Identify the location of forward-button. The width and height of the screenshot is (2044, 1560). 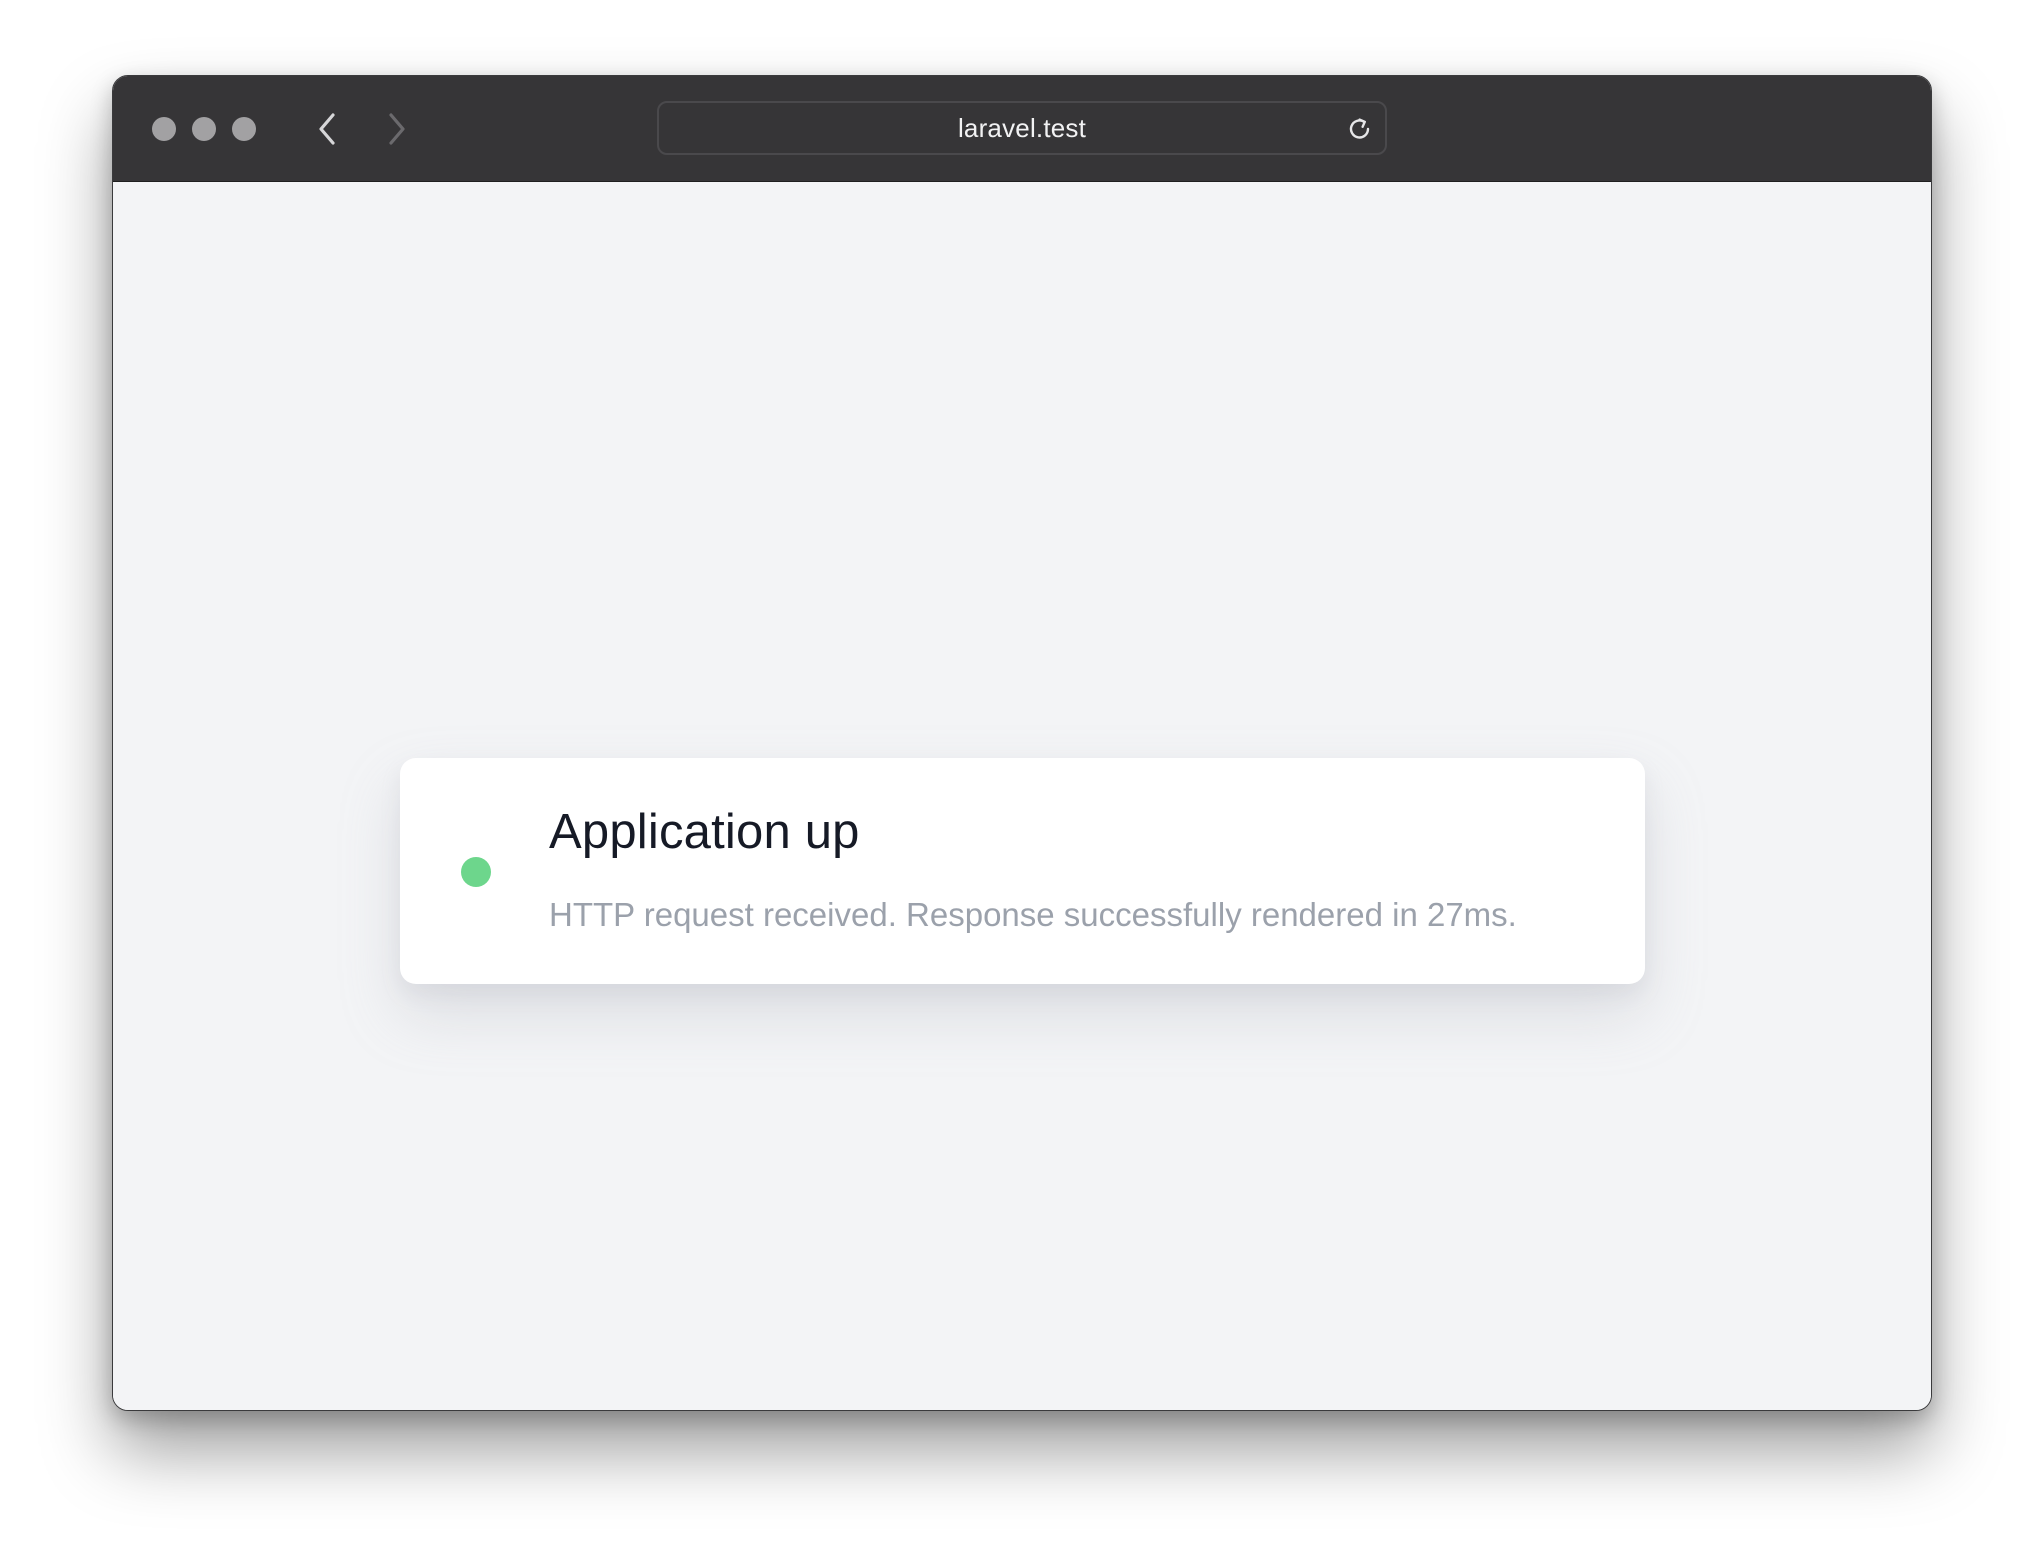
(397, 129).